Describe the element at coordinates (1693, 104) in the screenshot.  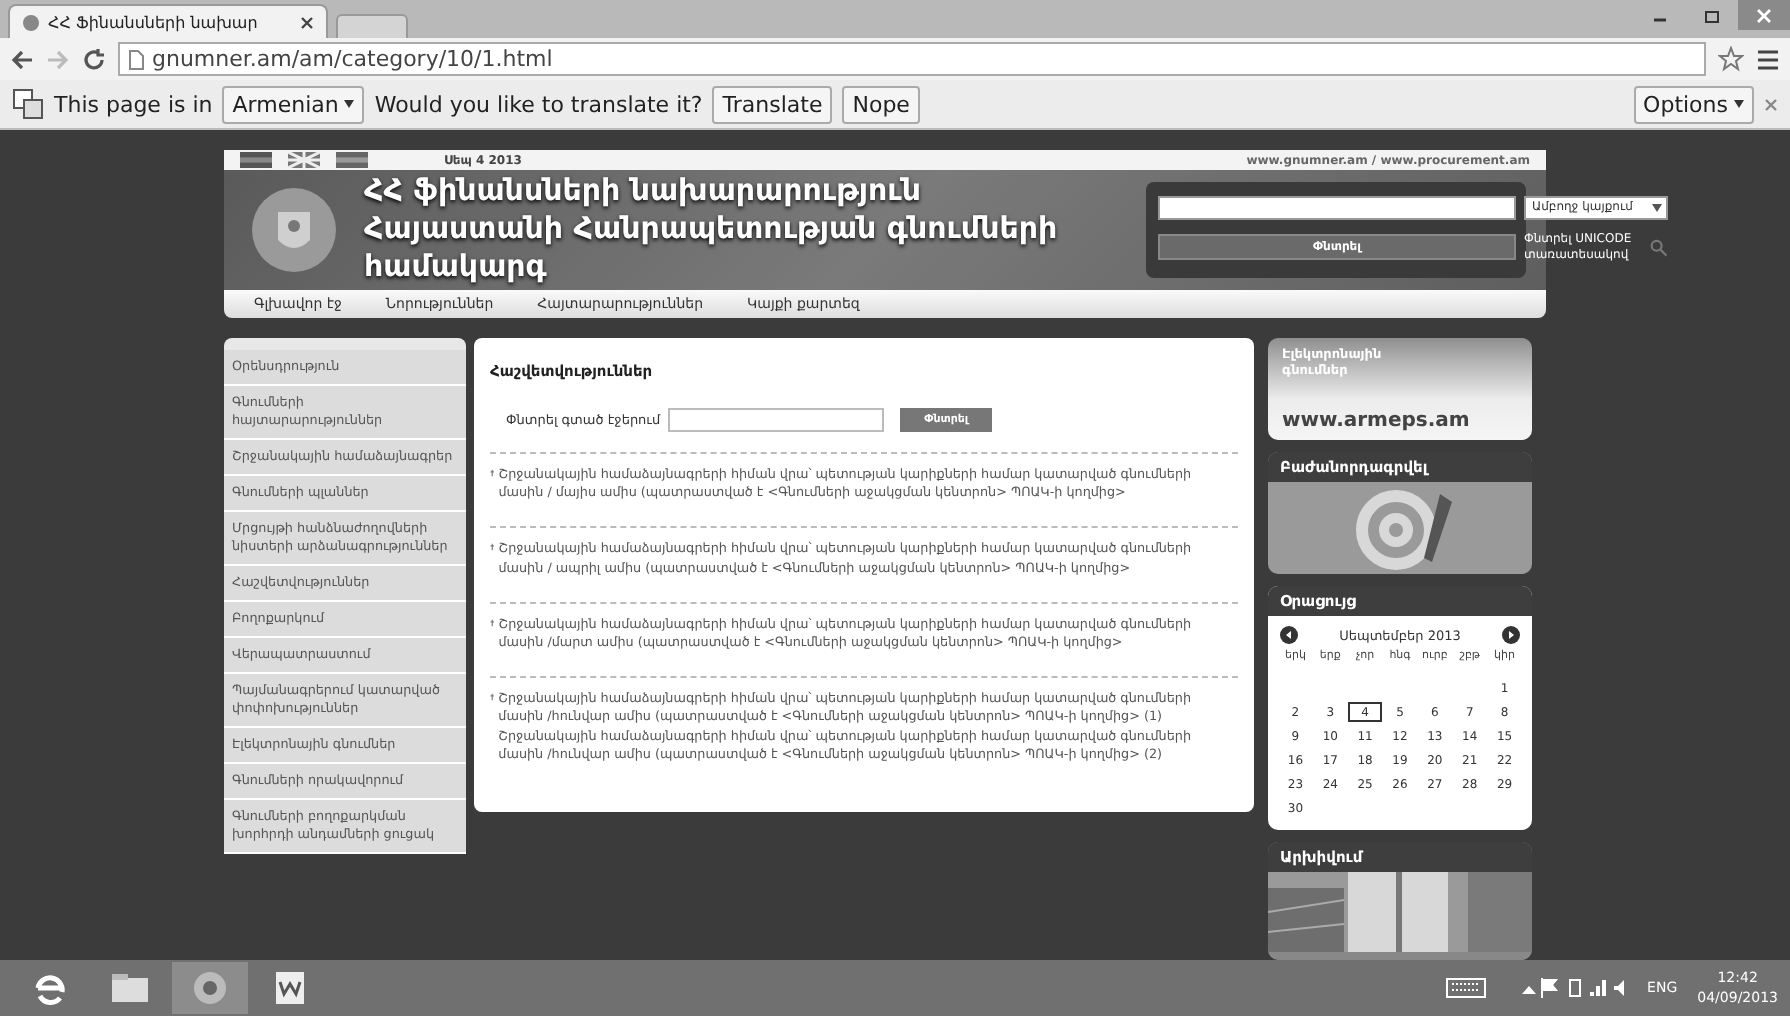
I see `options-button: Options` at that location.